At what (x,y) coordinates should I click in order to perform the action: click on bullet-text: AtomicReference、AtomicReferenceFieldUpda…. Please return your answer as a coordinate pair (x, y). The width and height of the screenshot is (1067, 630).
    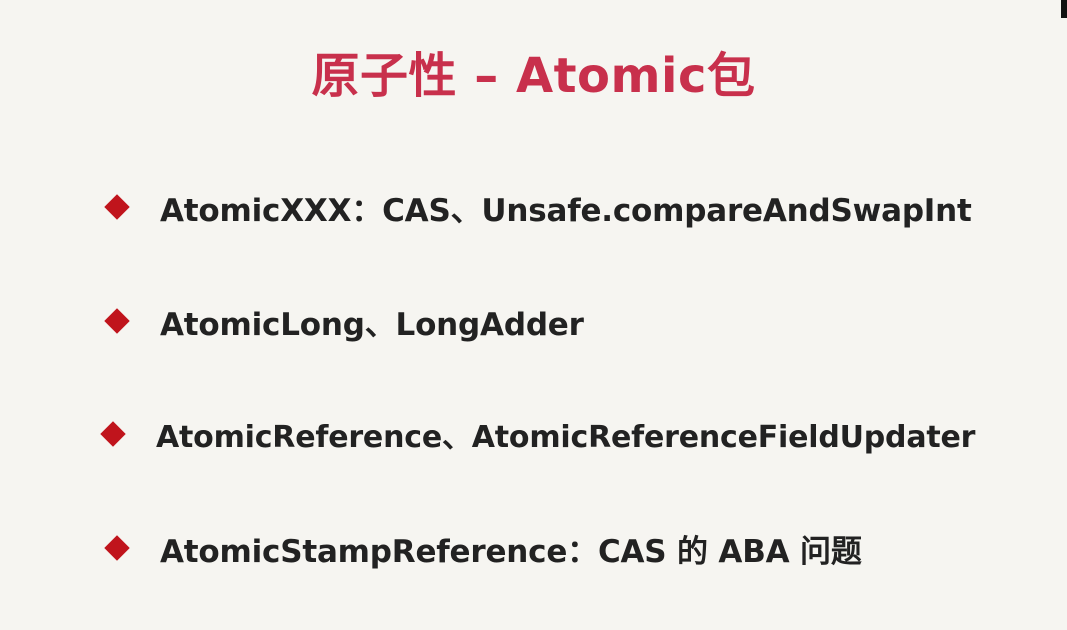
    Looking at the image, I should click on (566, 437).